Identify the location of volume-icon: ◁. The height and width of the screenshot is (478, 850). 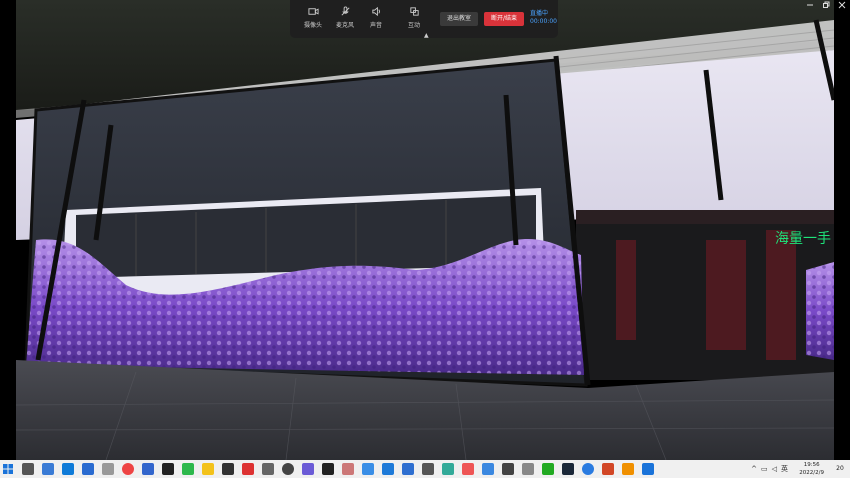
(774, 469).